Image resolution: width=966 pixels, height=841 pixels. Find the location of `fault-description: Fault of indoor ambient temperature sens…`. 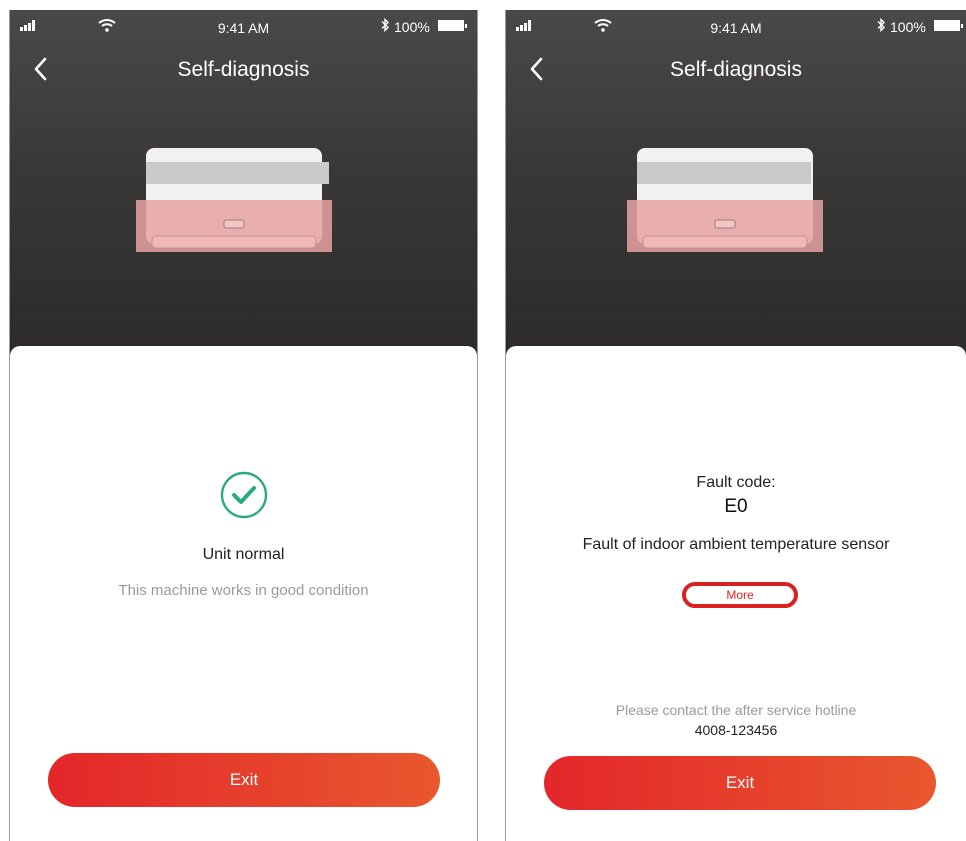

fault-description: Fault of indoor ambient temperature sens… is located at coordinates (736, 544).